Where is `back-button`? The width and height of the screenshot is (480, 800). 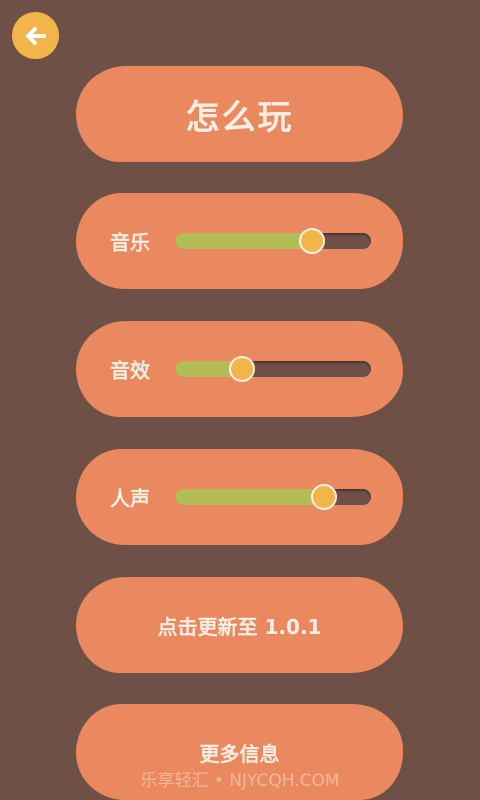
back-button is located at coordinates (35, 35).